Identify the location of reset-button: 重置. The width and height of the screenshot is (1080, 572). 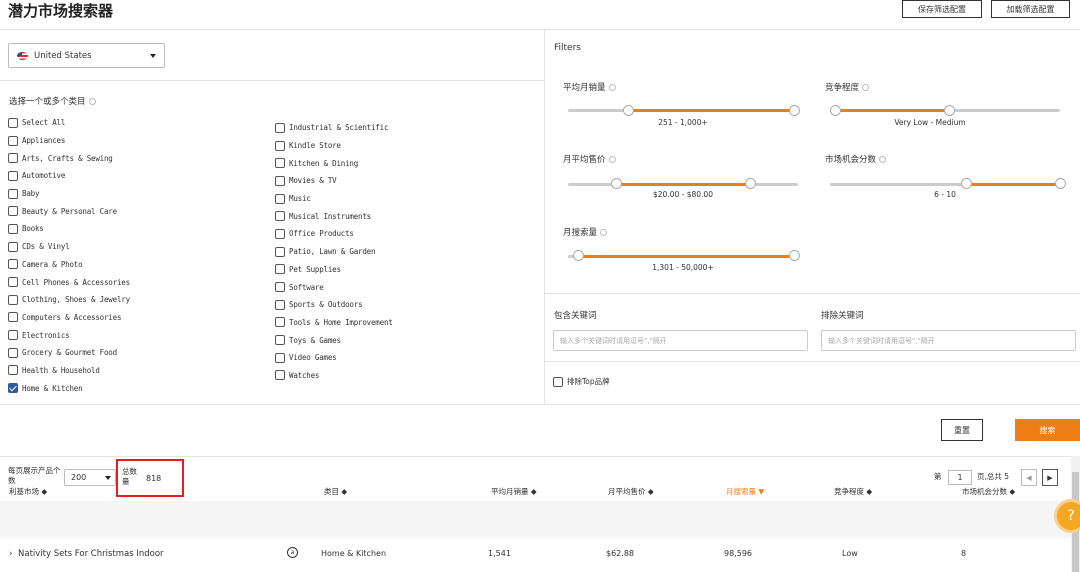
(962, 430).